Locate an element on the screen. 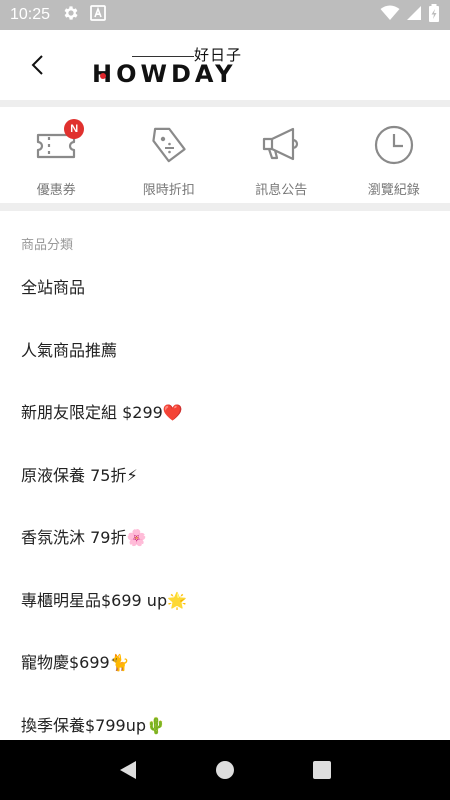 The height and width of the screenshot is (800, 450). category-item-new-friend: 新朋友限定組 $299❤️ is located at coordinates (225, 411).